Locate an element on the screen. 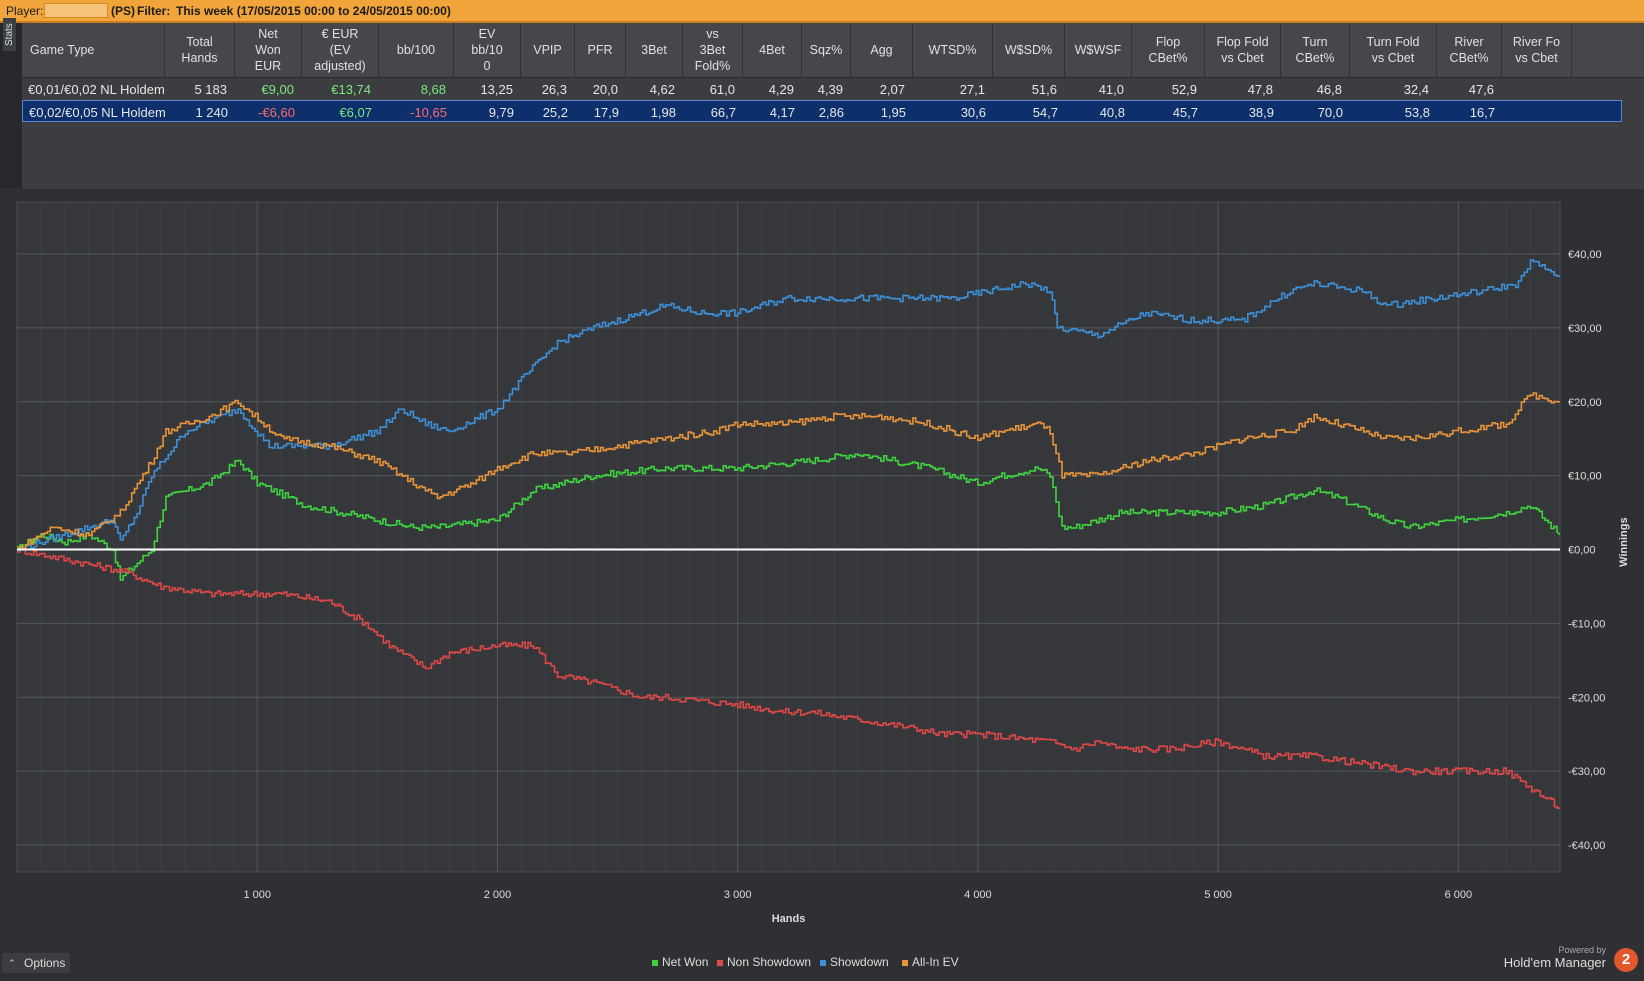 The image size is (1644, 981). table-cell: 47,8 is located at coordinates (1260, 89).